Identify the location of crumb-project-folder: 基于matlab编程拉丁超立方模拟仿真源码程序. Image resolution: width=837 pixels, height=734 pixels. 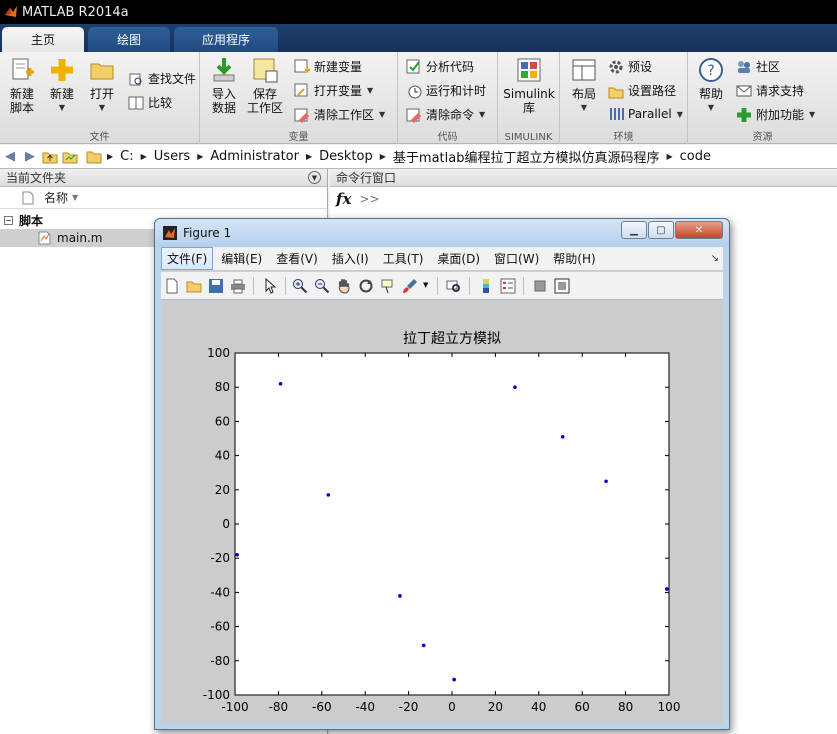
(526, 156).